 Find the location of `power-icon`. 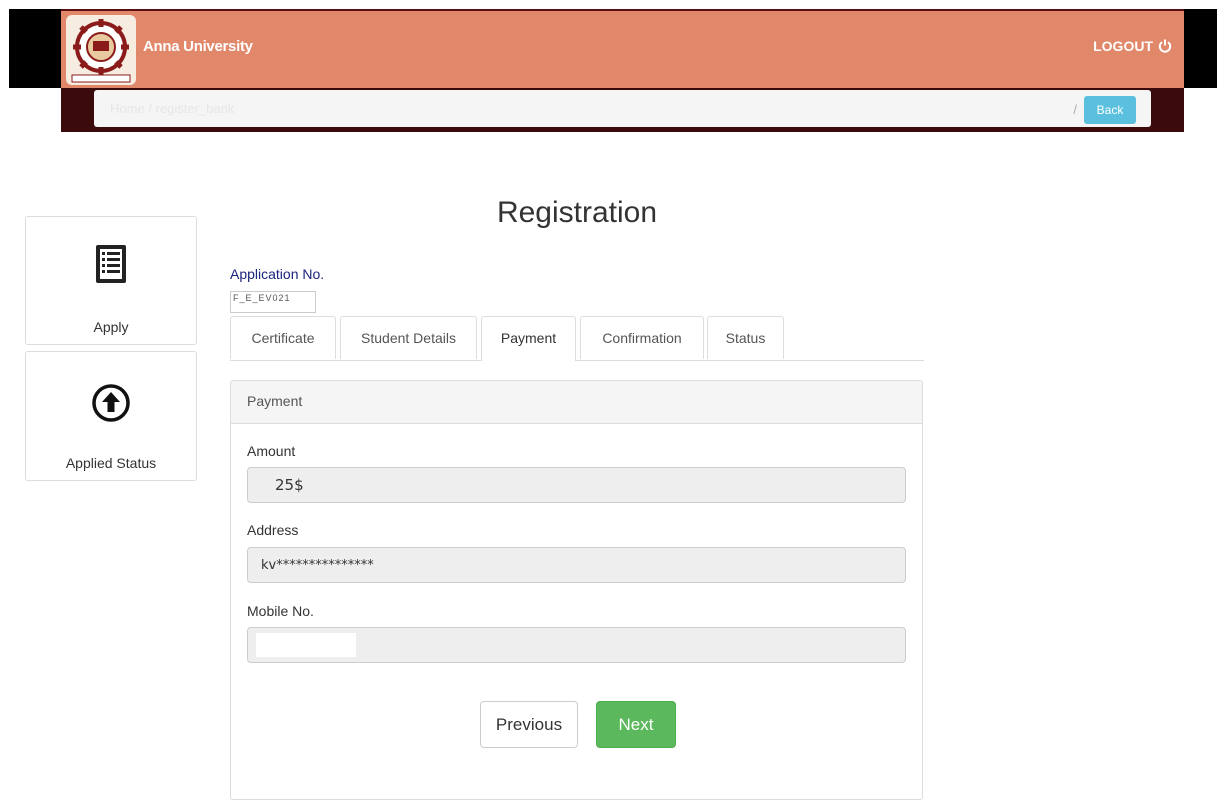

power-icon is located at coordinates (1165, 46).